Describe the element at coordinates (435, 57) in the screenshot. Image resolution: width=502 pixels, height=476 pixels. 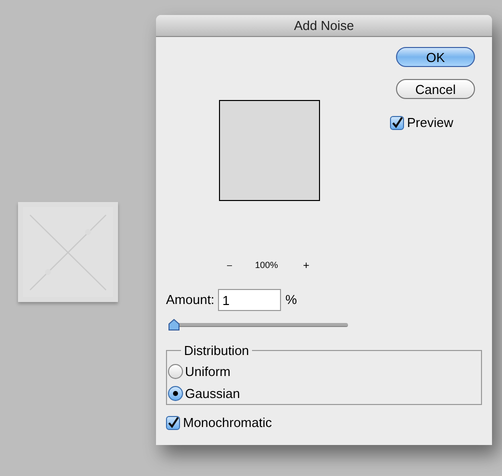
I see `ok-button: OK` at that location.